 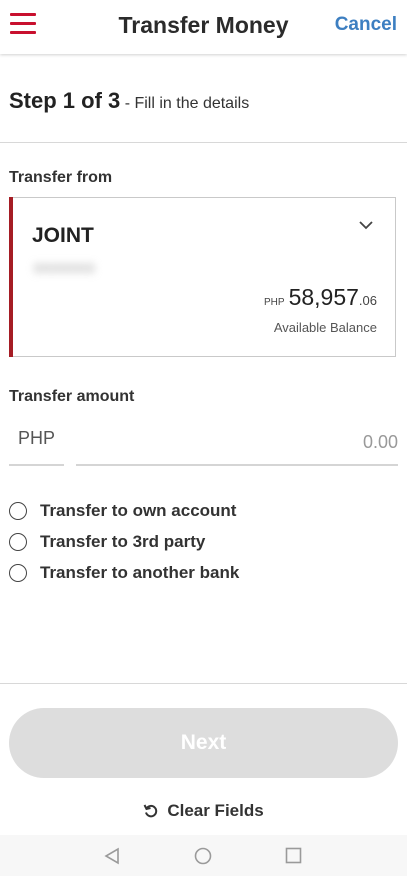 I want to click on amount-currency: PHP, so click(x=37, y=438).